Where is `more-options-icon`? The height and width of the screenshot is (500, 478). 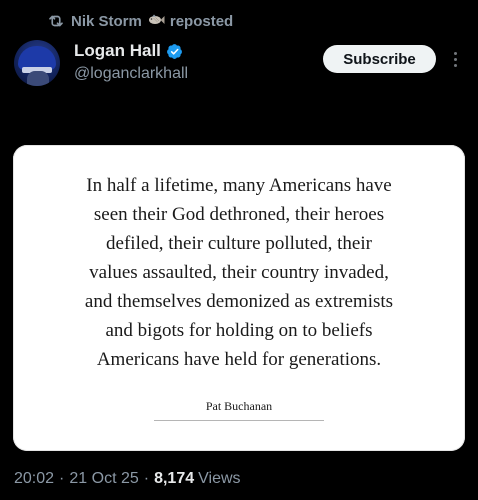
more-options-icon is located at coordinates (455, 59).